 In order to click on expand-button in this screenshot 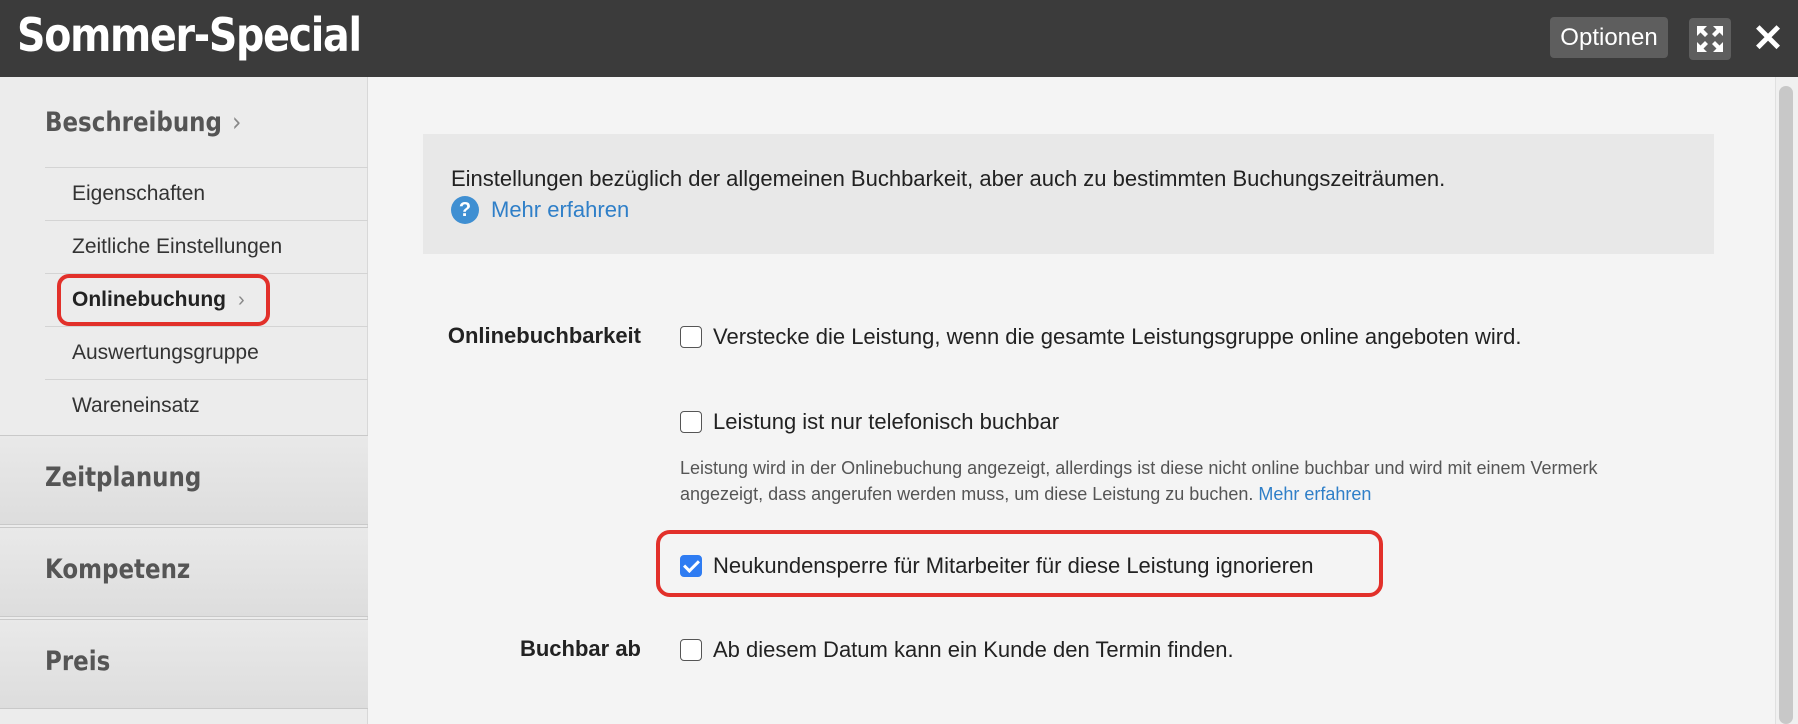, I will do `click(1710, 39)`.